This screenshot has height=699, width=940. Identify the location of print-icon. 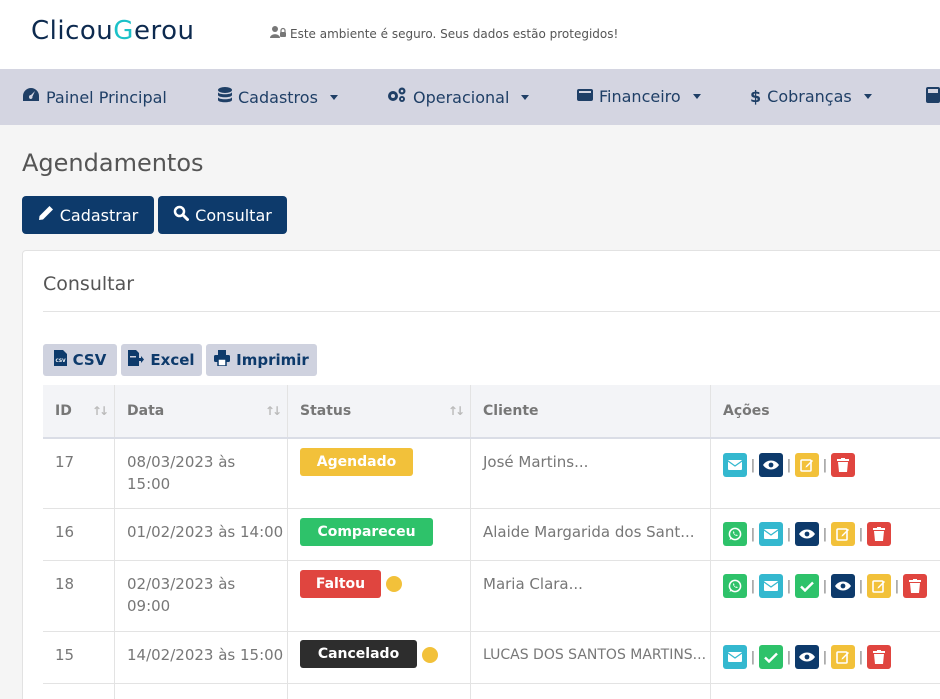
(222, 360).